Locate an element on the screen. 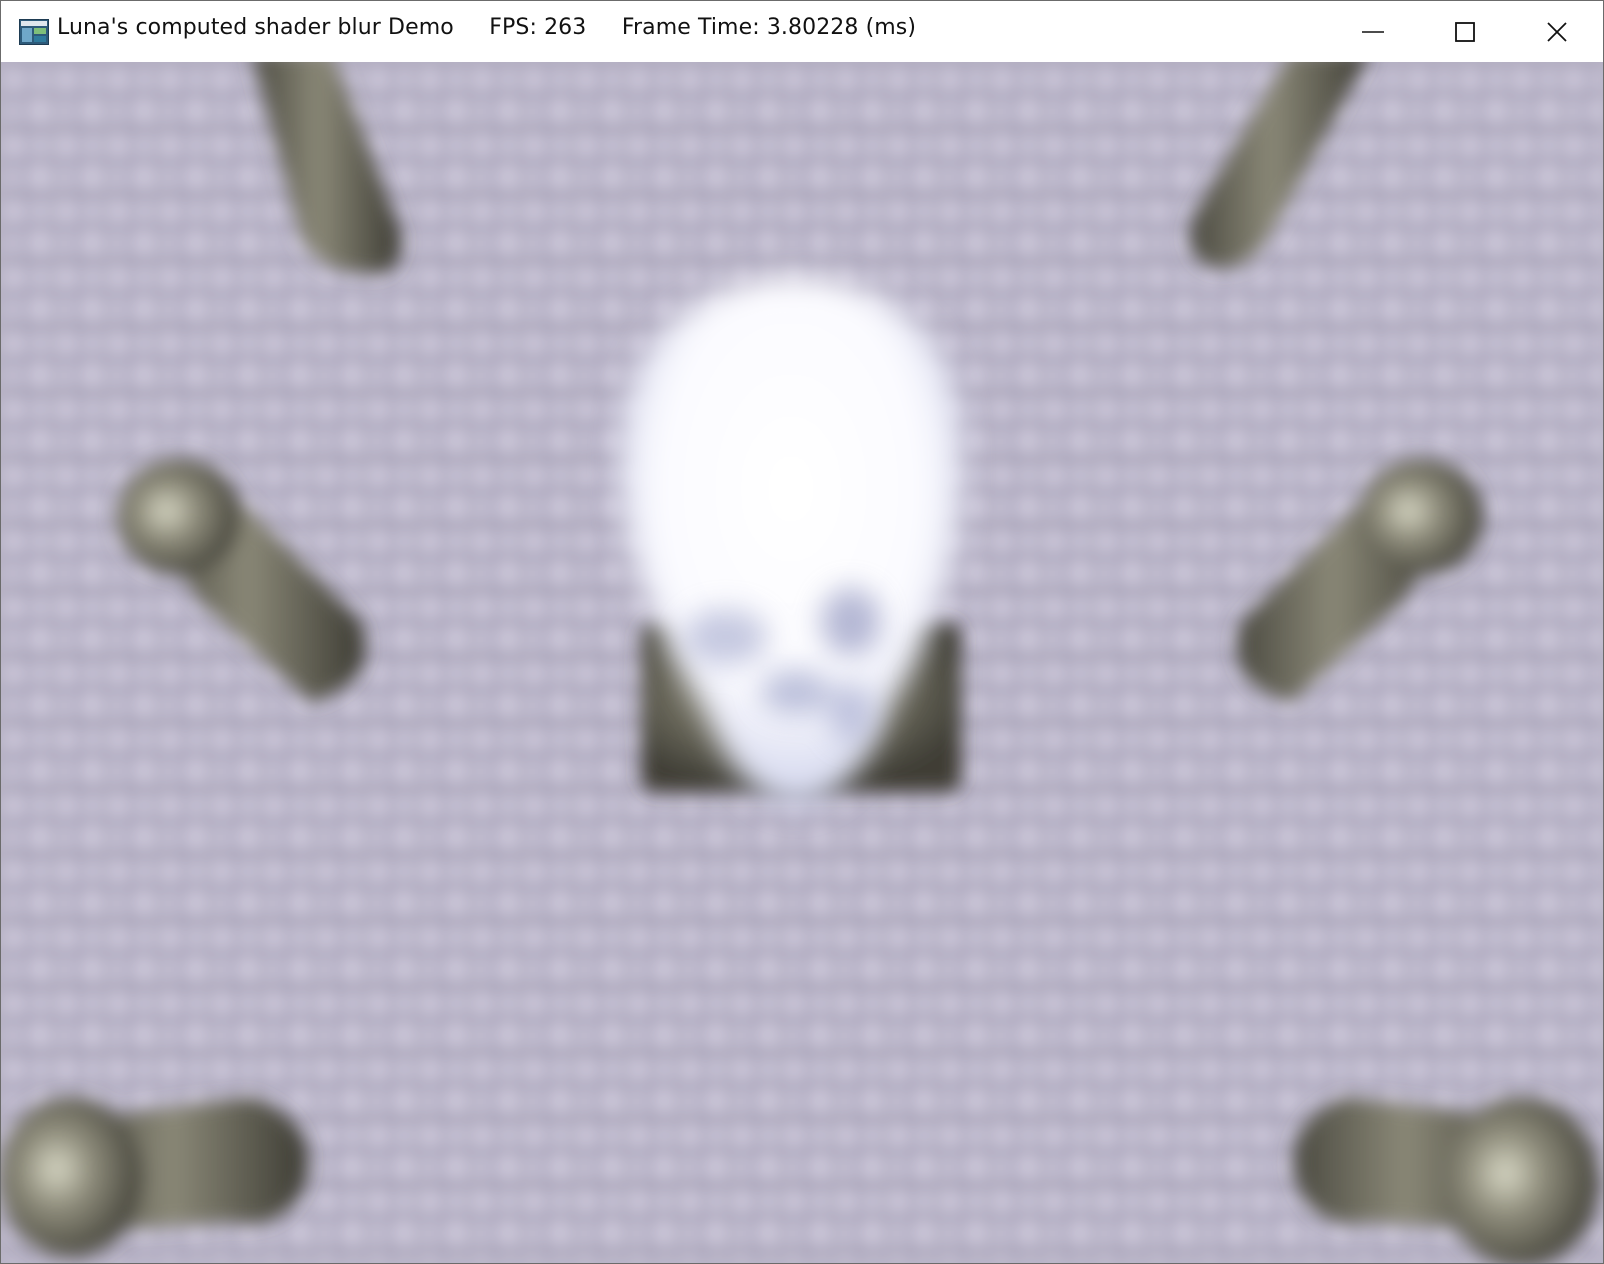 This screenshot has height=1264, width=1604. maximize-button is located at coordinates (1465, 31).